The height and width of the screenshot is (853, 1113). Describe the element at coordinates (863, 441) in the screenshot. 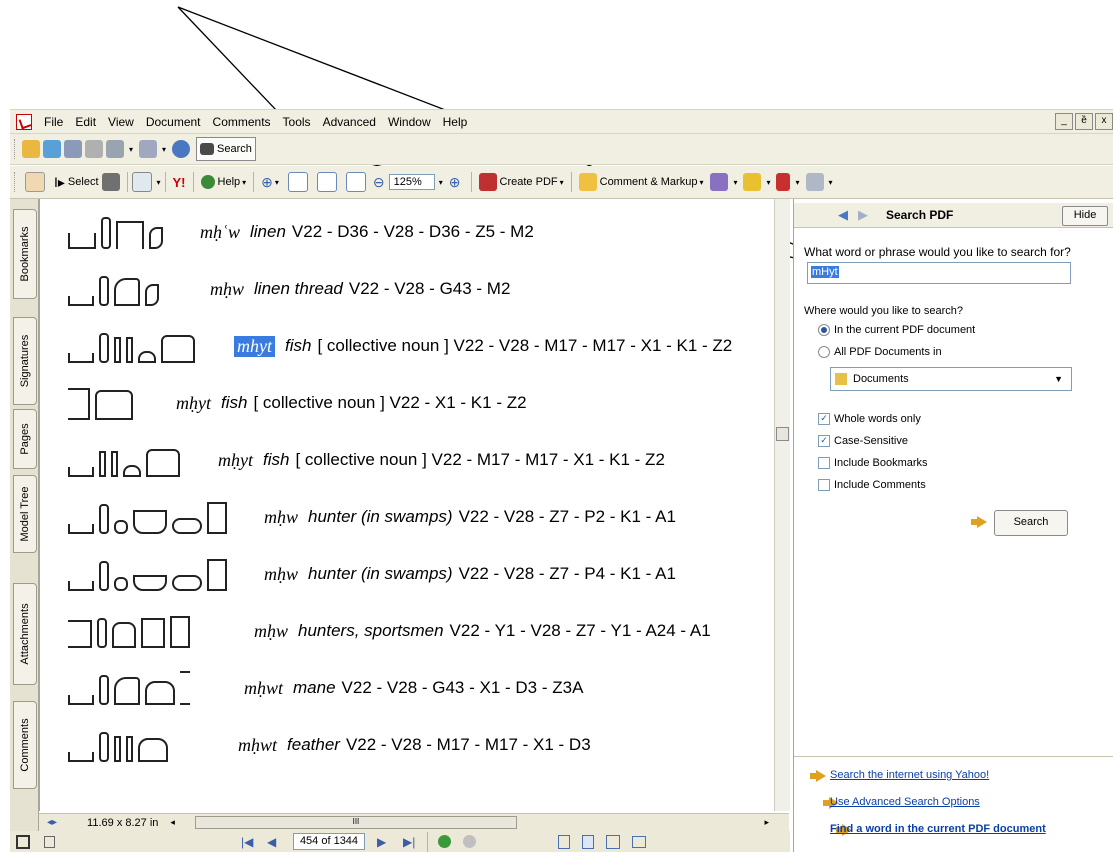

I see `case-sensitive-checkbox: ✓ Case-Sensitive` at that location.